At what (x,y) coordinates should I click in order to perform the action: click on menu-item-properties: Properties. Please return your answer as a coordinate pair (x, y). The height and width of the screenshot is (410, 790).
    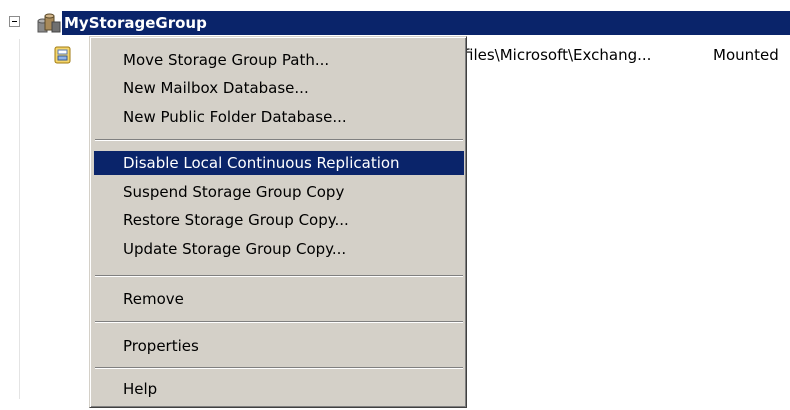
    Looking at the image, I should click on (279, 346).